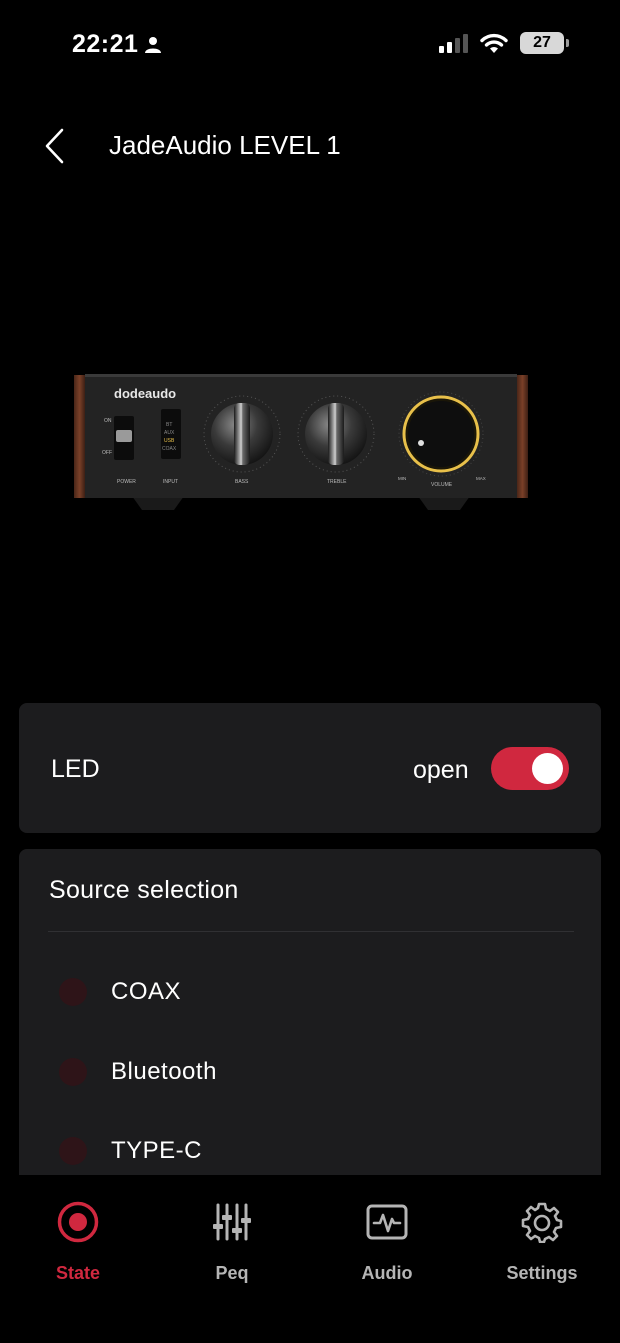  Describe the element at coordinates (542, 1222) in the screenshot. I see `gear-icon` at that location.